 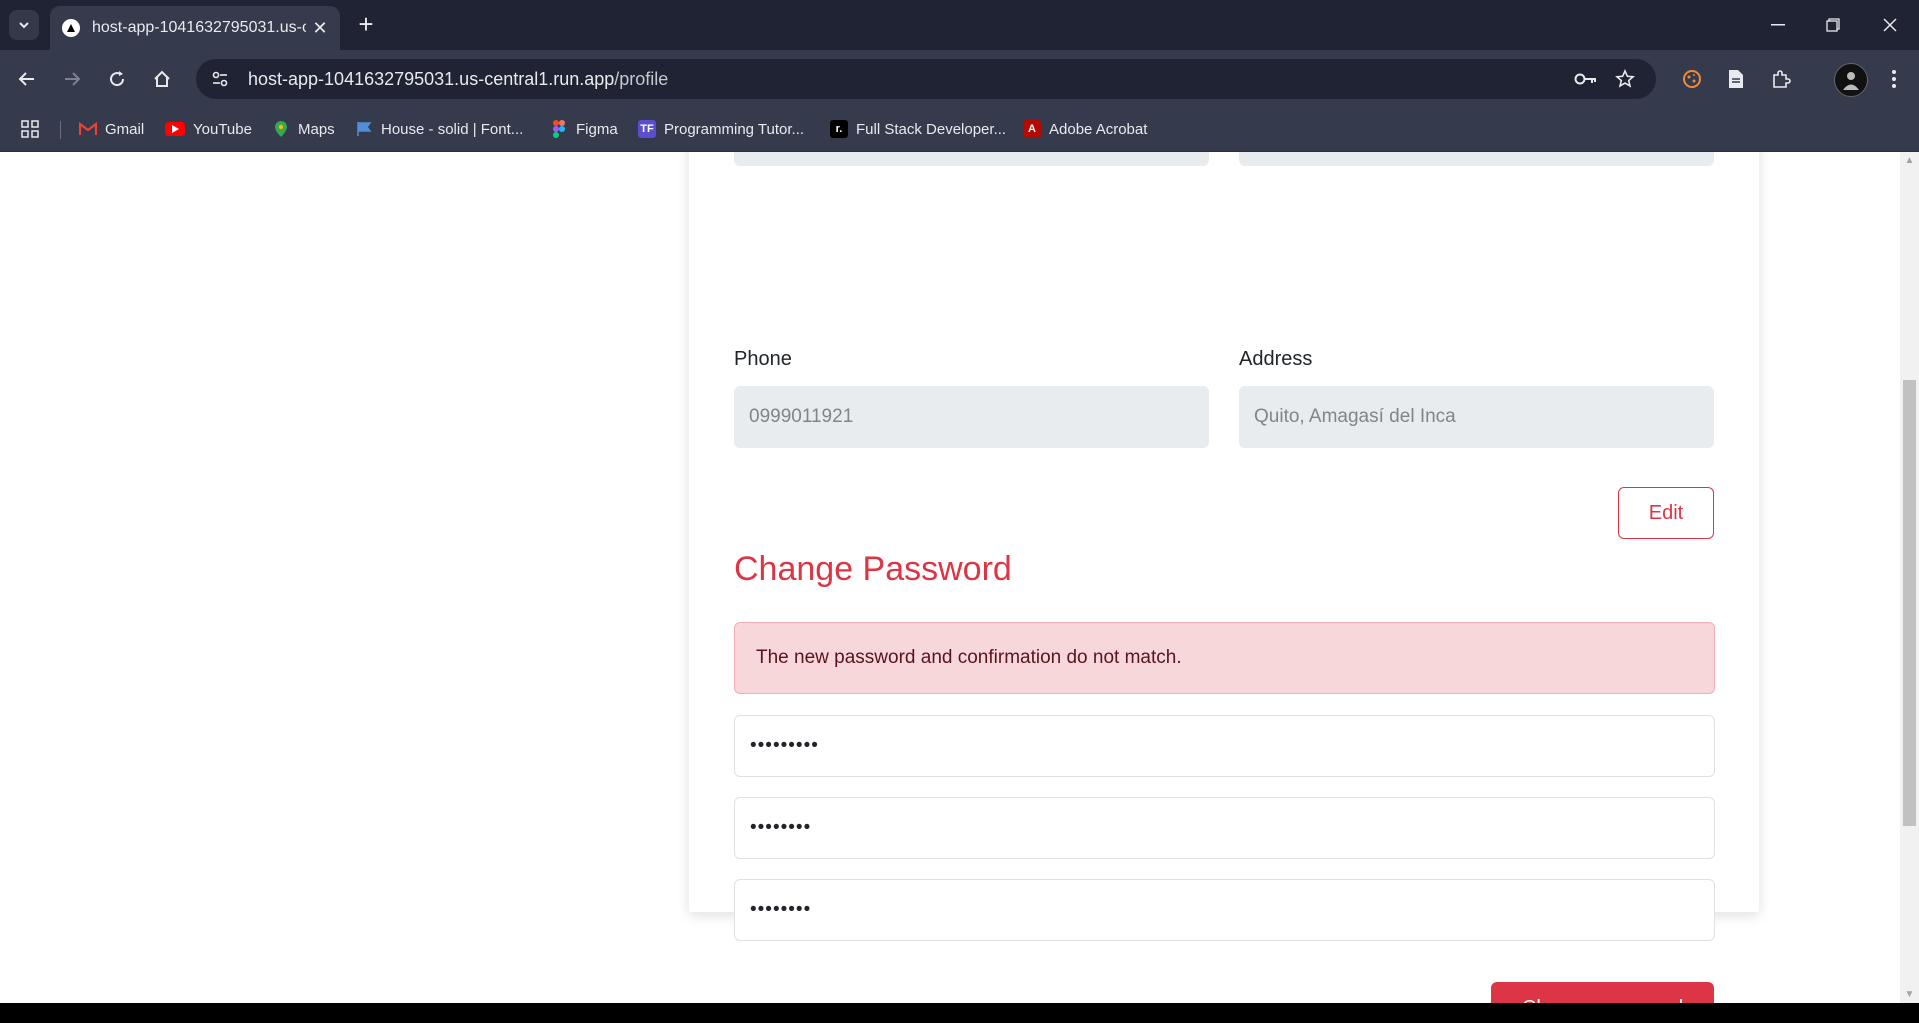 I want to click on programming-icon: TF, so click(x=647, y=129).